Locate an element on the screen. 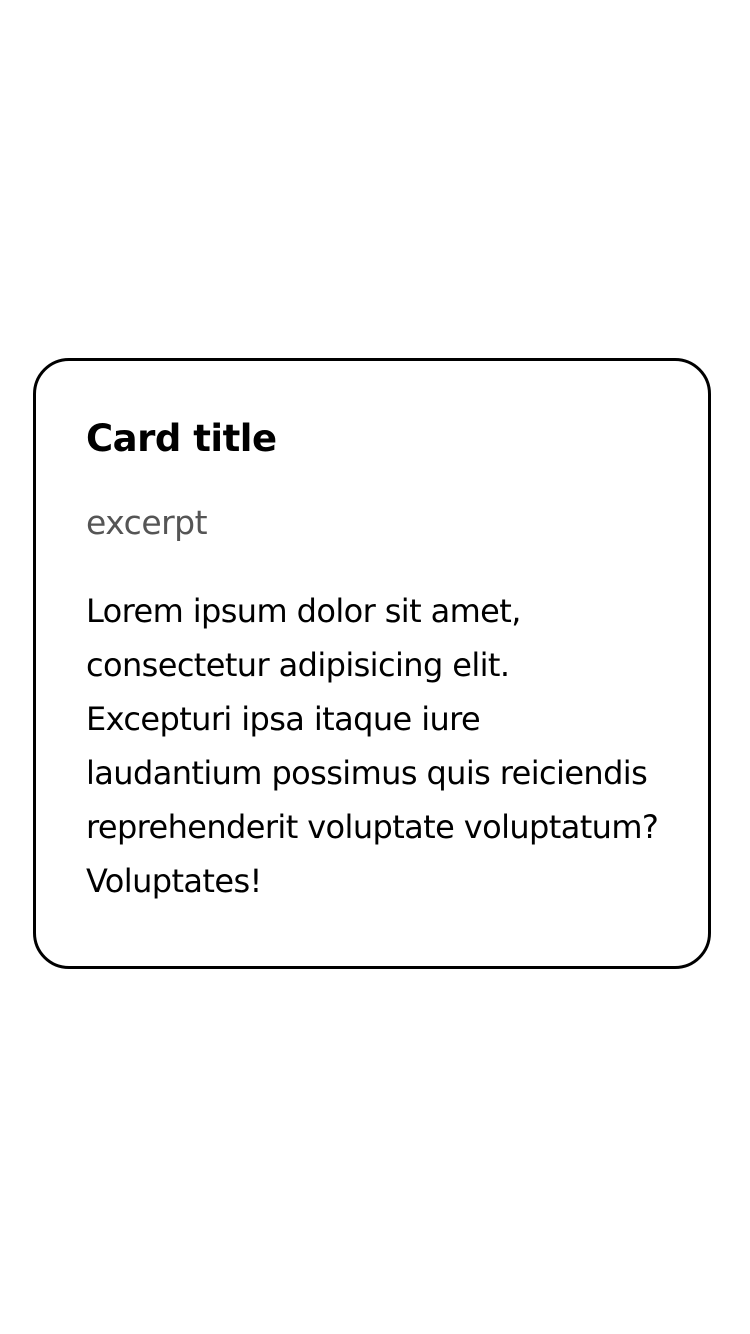 The height and width of the screenshot is (1334, 750). card-body-line: Lorem ipsum dolor sit amet, is located at coordinates (303, 611).